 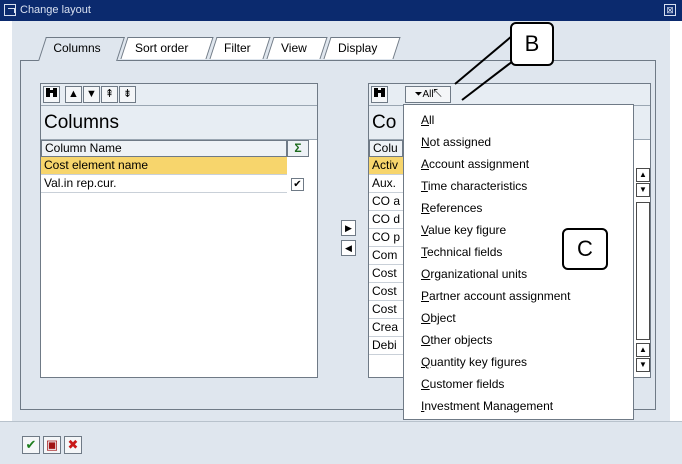 What do you see at coordinates (55, 10) in the screenshot?
I see `window-title: Change layout` at bounding box center [55, 10].